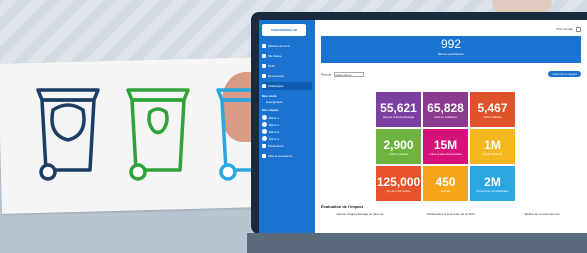 The image size is (587, 253). What do you see at coordinates (264, 76) in the screenshot?
I see `resources-icon` at bounding box center [264, 76].